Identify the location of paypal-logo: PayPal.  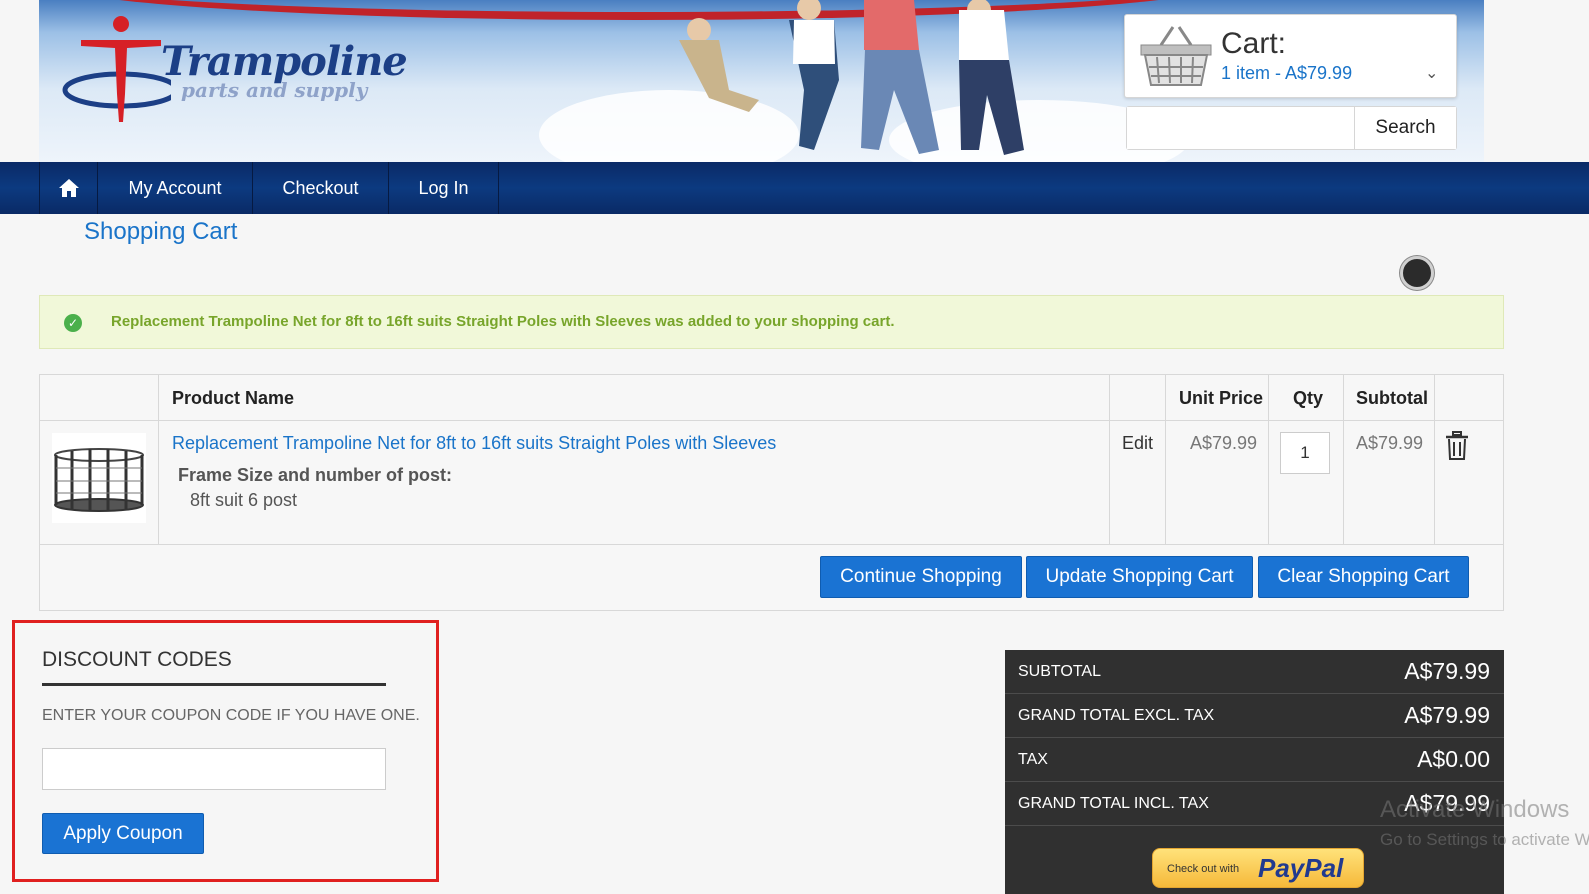
(1301, 868).